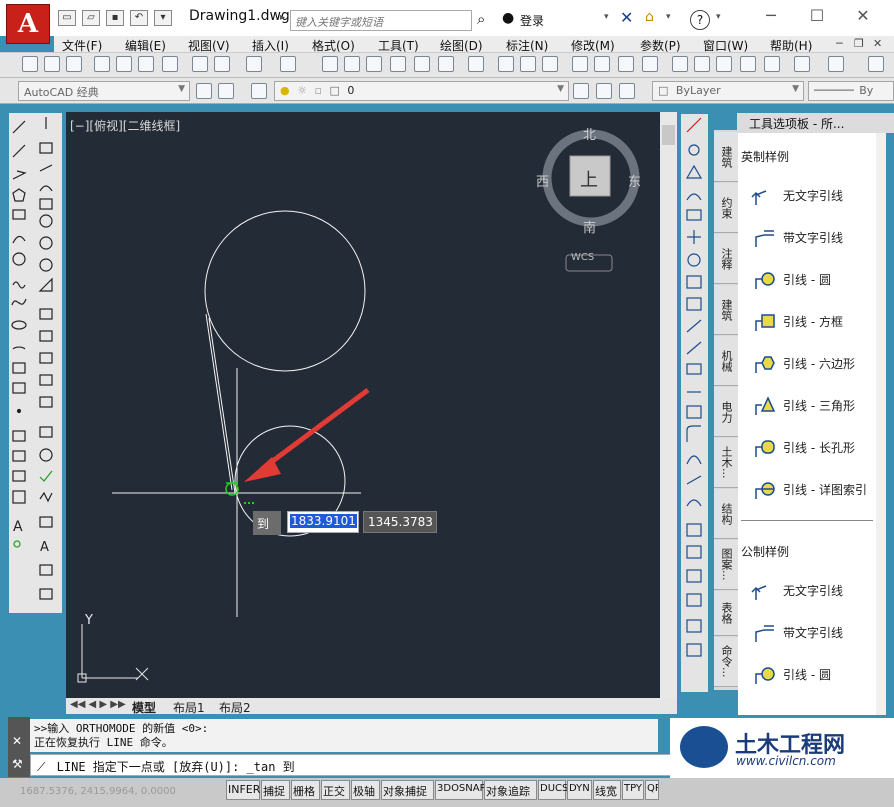 The width and height of the screenshot is (894, 807). What do you see at coordinates (606, 17) in the screenshot?
I see `login-dropdown-icon: ▾` at bounding box center [606, 17].